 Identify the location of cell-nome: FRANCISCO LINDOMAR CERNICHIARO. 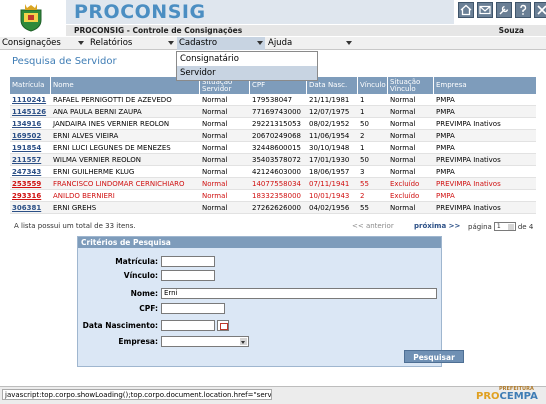
(119, 184).